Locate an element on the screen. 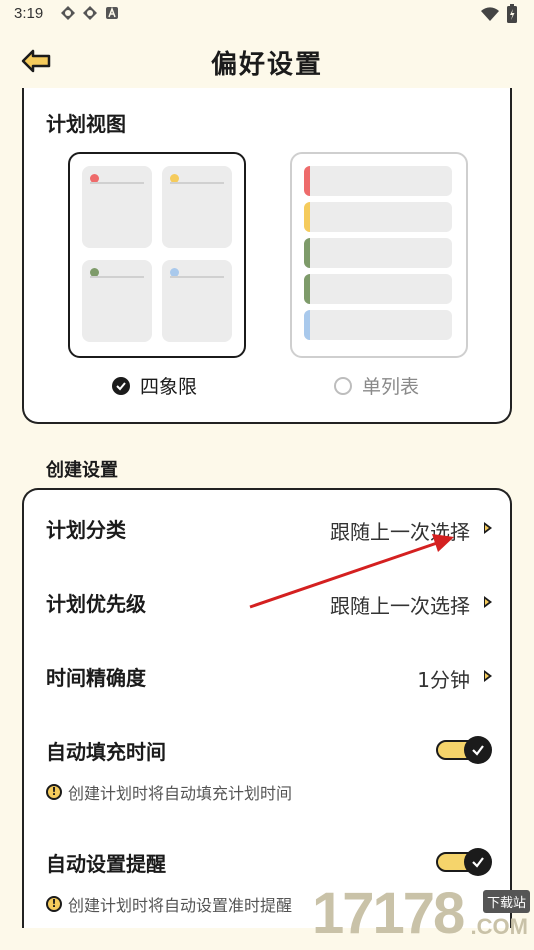  list-radio: 单列表 is located at coordinates (376, 385).